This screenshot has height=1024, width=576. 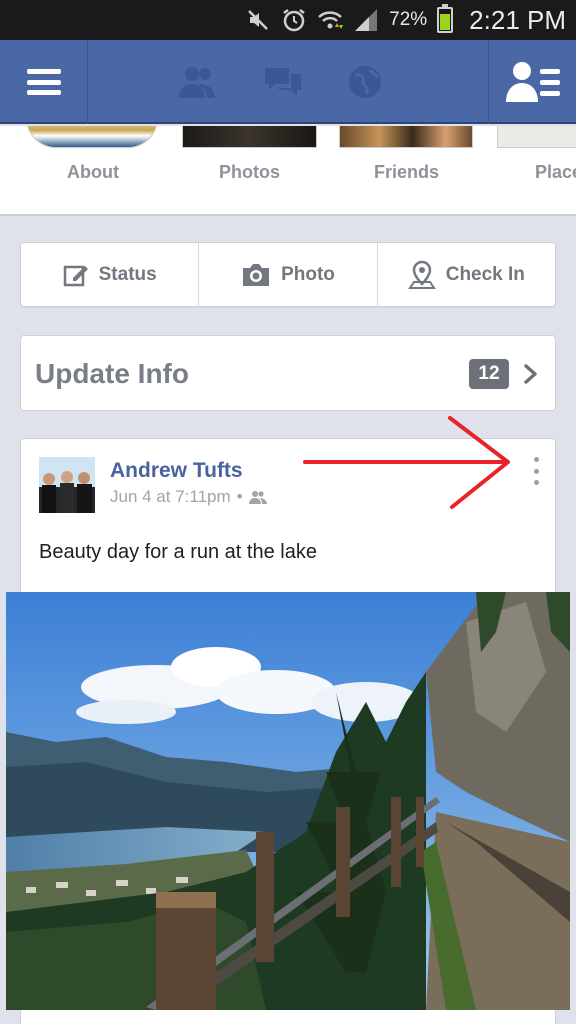 I want to click on post-timestamp: Jun 4 at 7:11pm, so click(x=170, y=497).